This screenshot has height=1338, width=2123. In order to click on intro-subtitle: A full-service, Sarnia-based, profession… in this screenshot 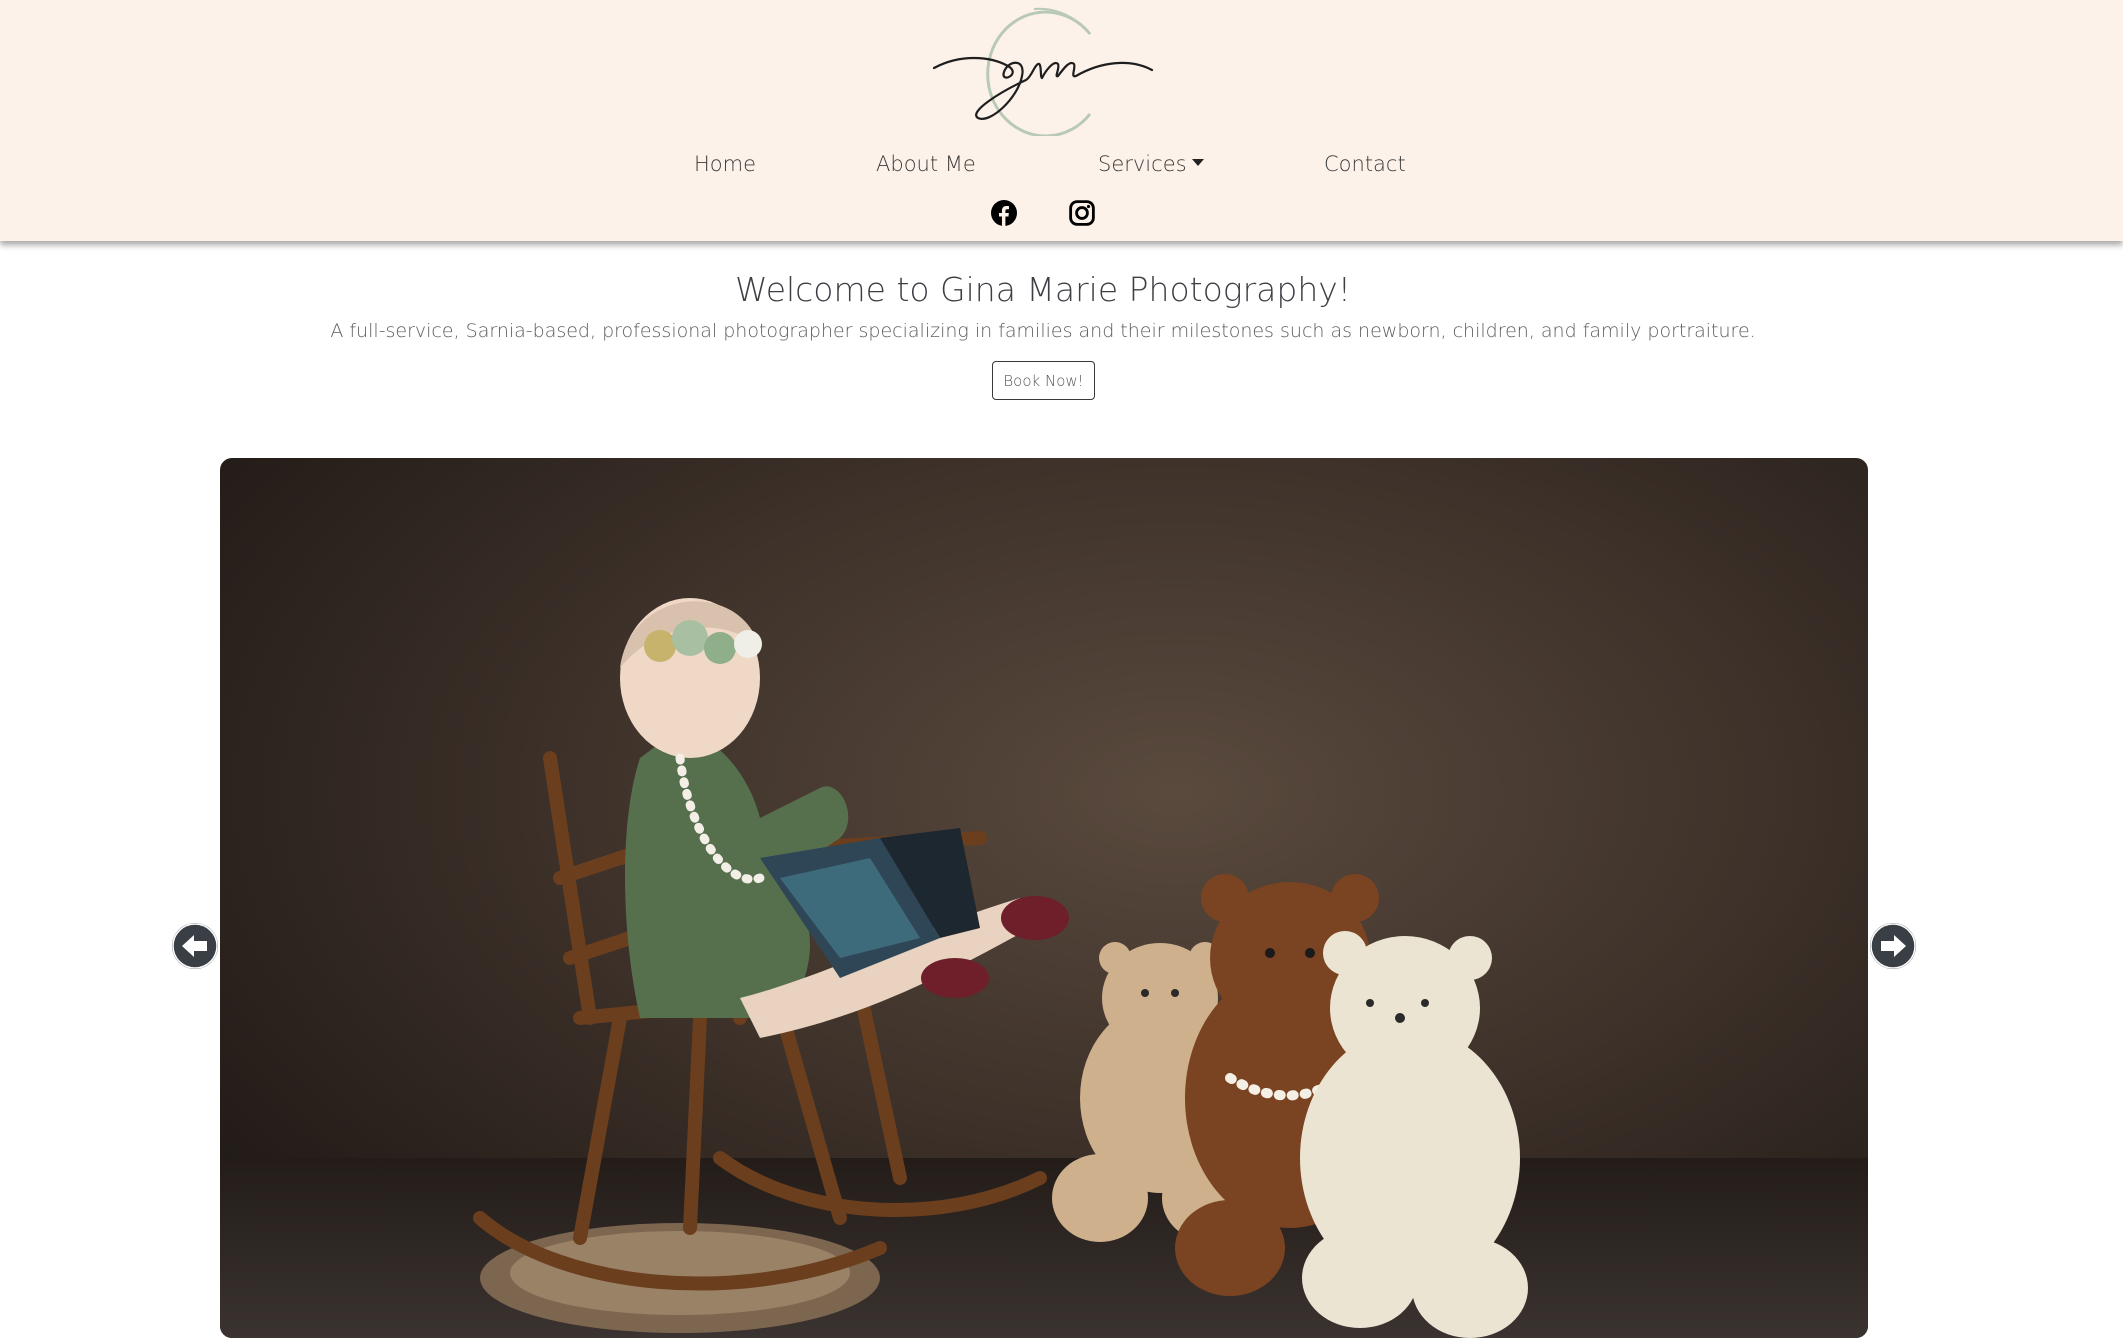, I will do `click(1043, 331)`.